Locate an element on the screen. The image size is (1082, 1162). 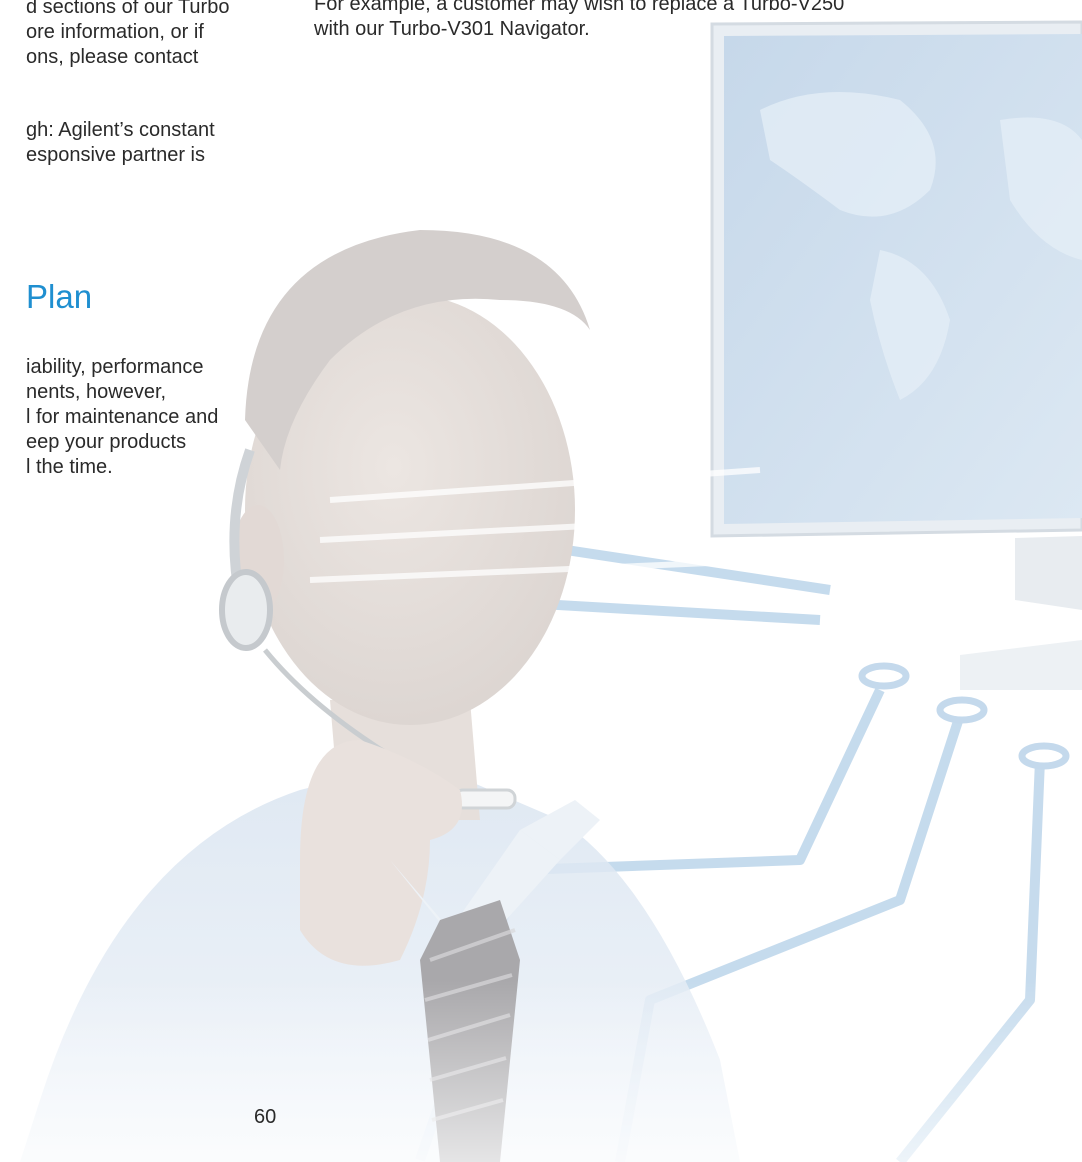
text-line: with our Turbo-V301 Navigator. is located at coordinates (452, 29).